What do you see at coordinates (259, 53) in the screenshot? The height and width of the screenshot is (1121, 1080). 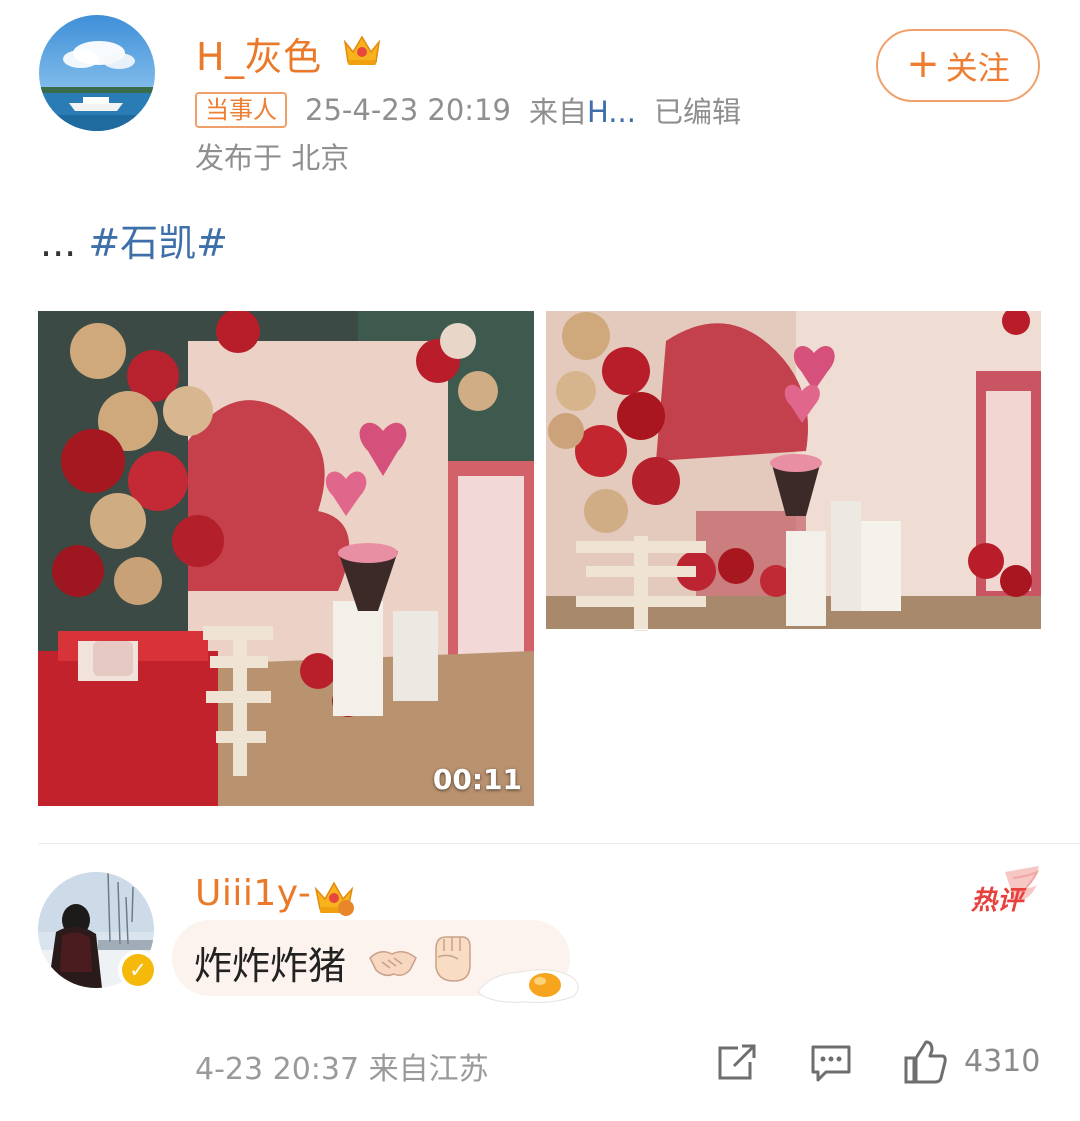 I see `post-username: H_灰色` at bounding box center [259, 53].